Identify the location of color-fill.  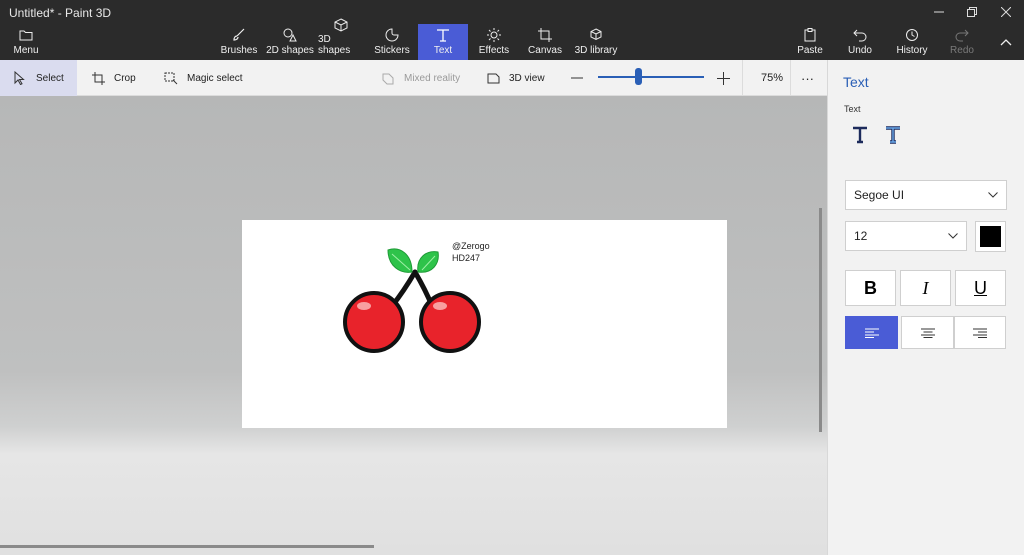
(990, 236).